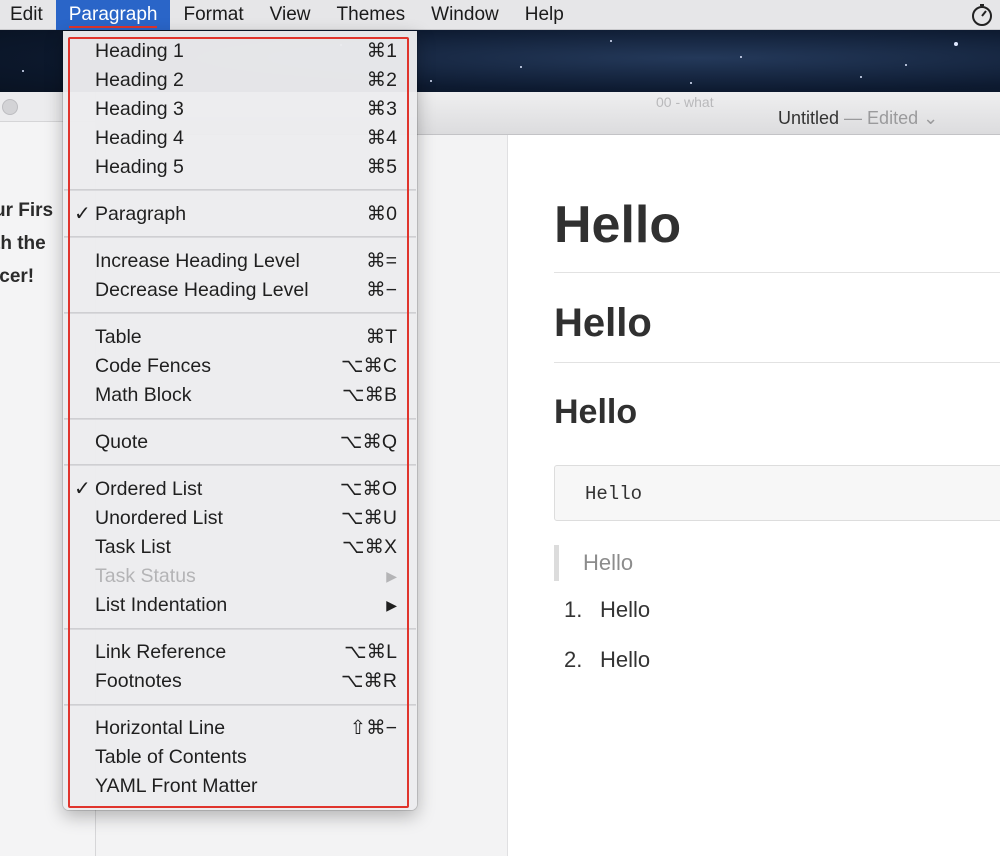  I want to click on menu-paragraph: Paragraph, so click(113, 15).